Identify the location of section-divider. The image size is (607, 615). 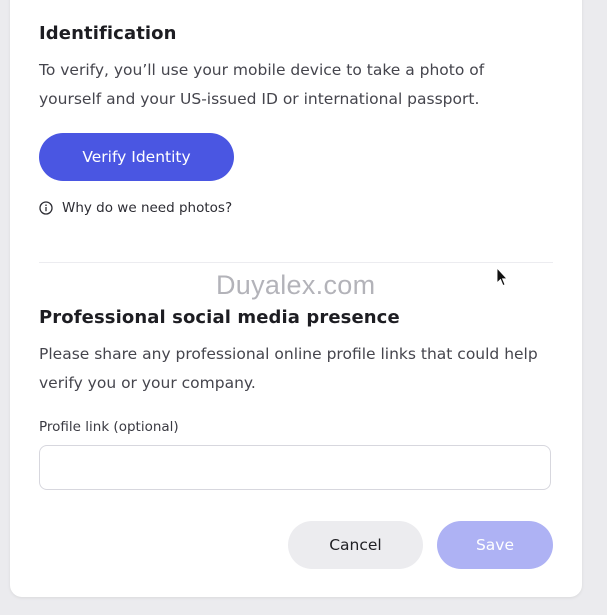
(296, 262).